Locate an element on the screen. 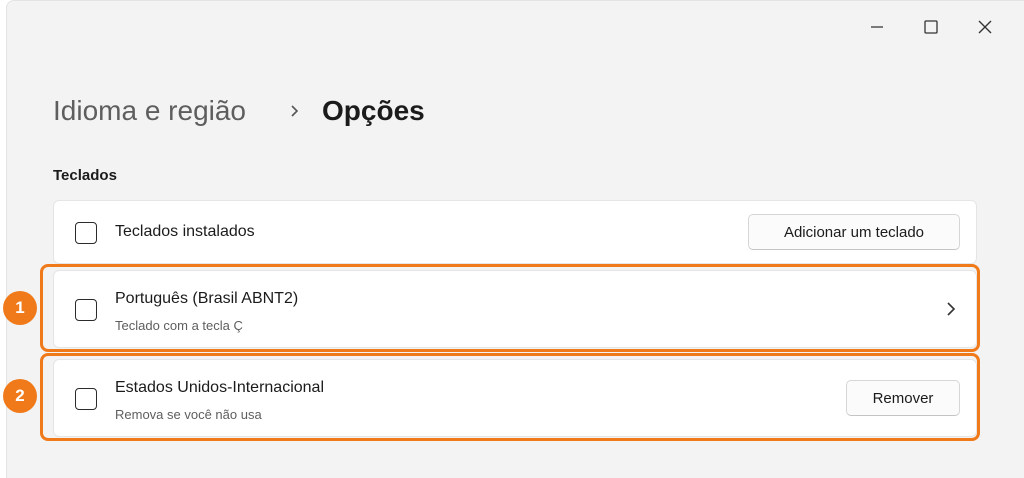  maximize-button is located at coordinates (931, 27).